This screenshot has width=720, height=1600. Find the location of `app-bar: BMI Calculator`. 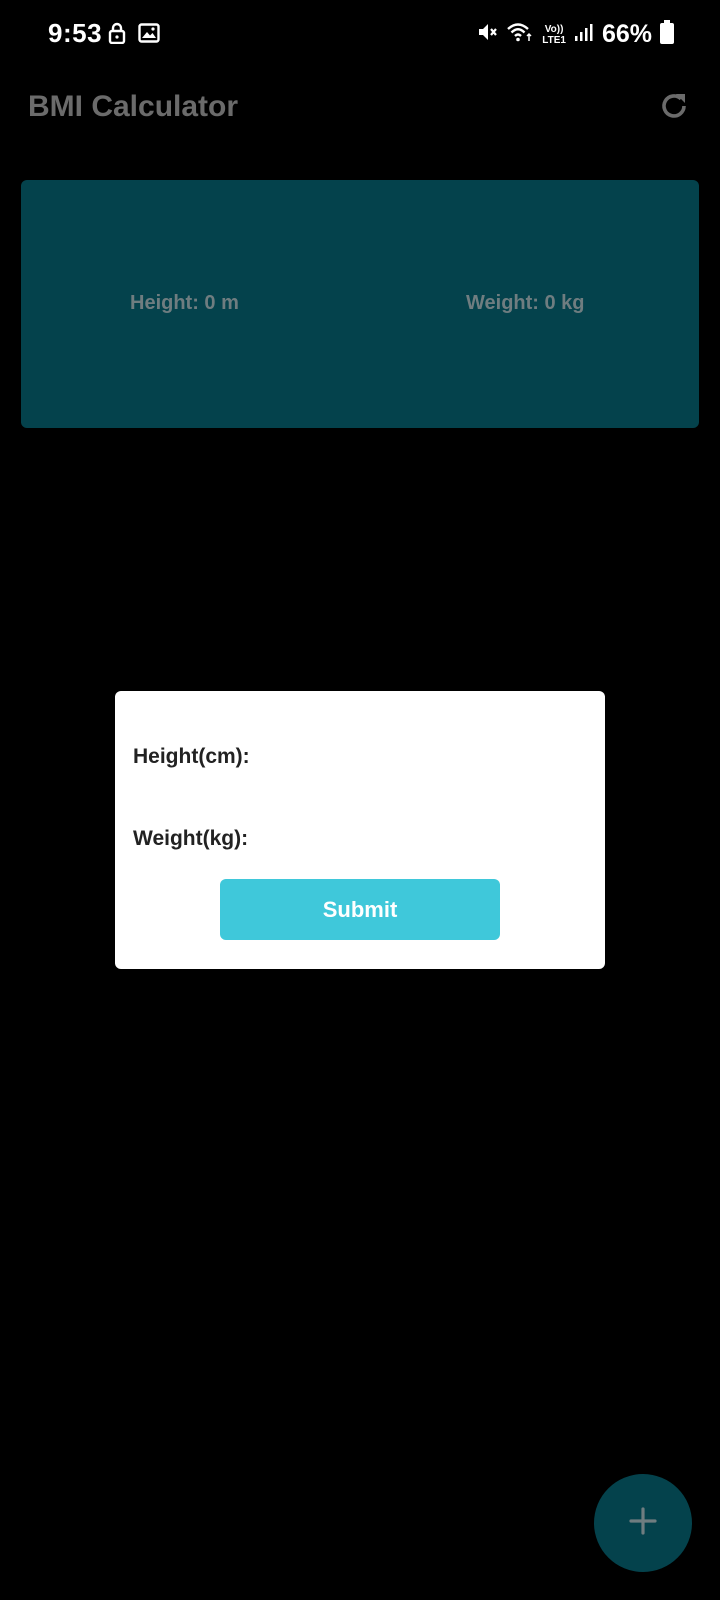

app-bar: BMI Calculator is located at coordinates (360, 110).